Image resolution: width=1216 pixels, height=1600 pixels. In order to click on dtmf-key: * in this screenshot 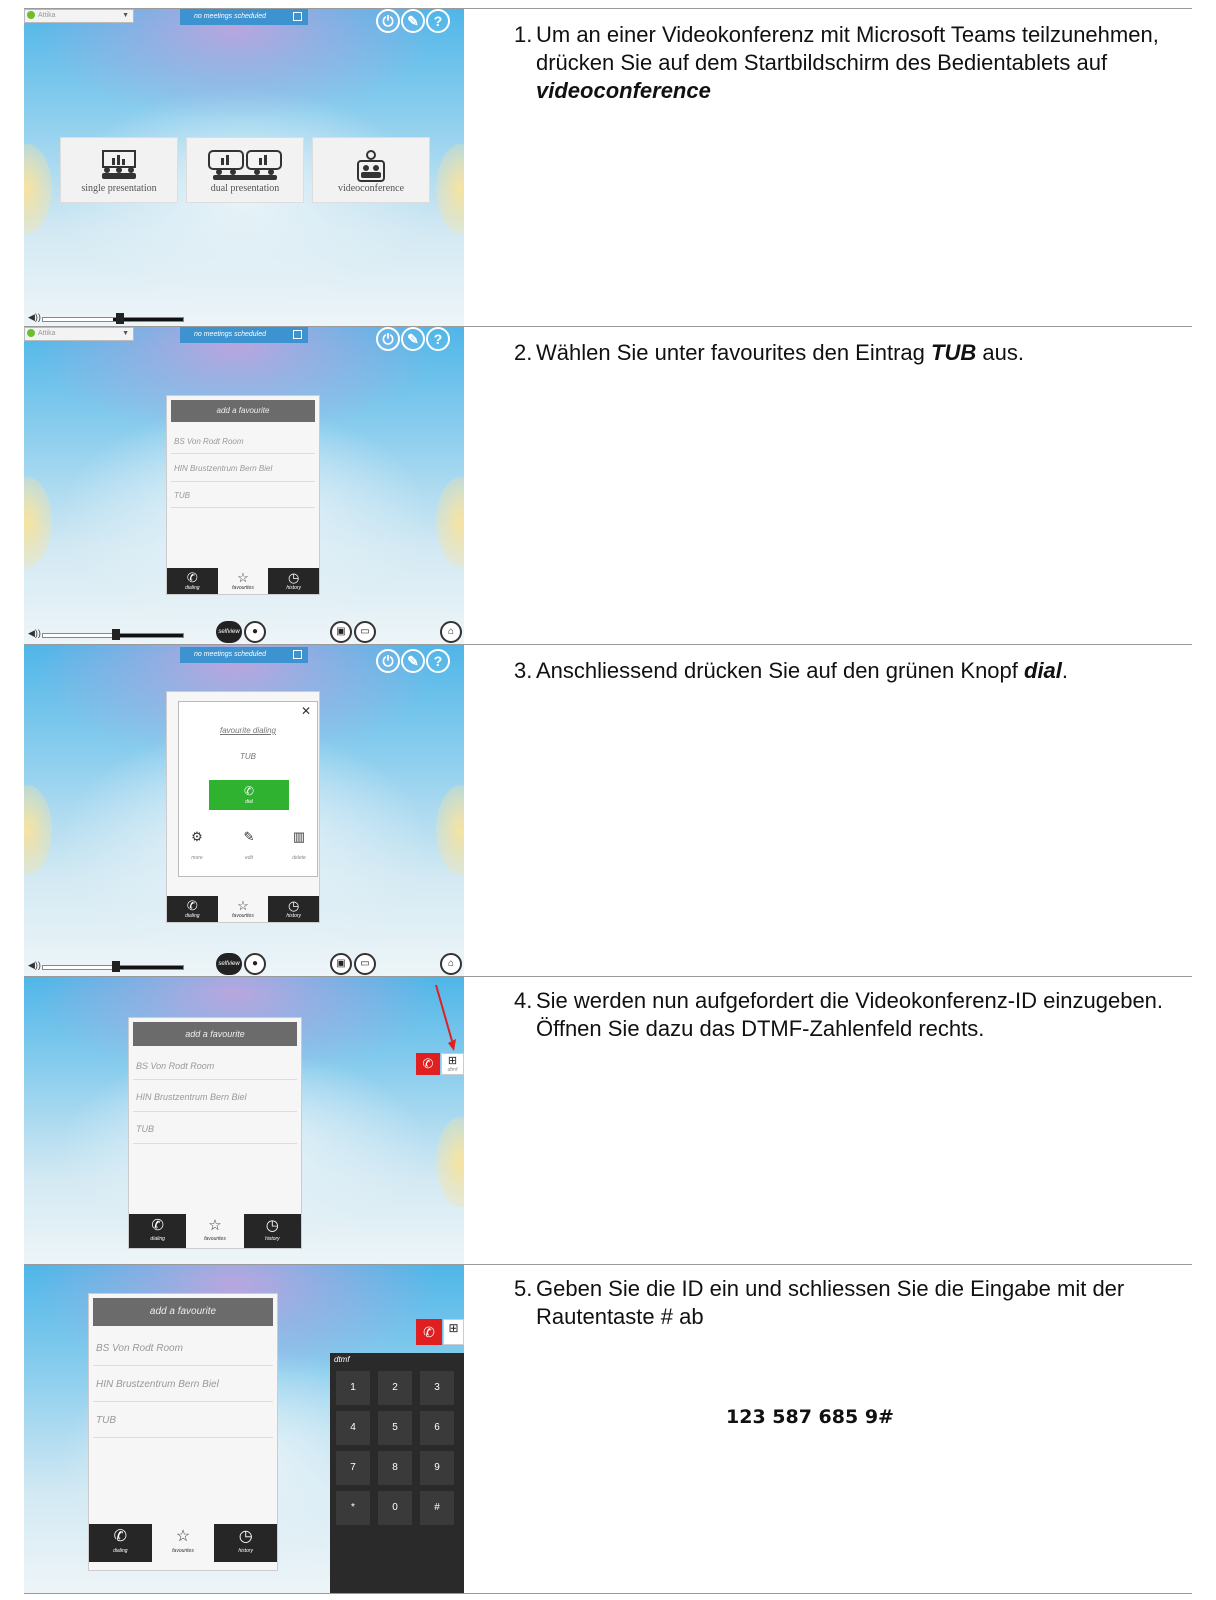, I will do `click(353, 1508)`.